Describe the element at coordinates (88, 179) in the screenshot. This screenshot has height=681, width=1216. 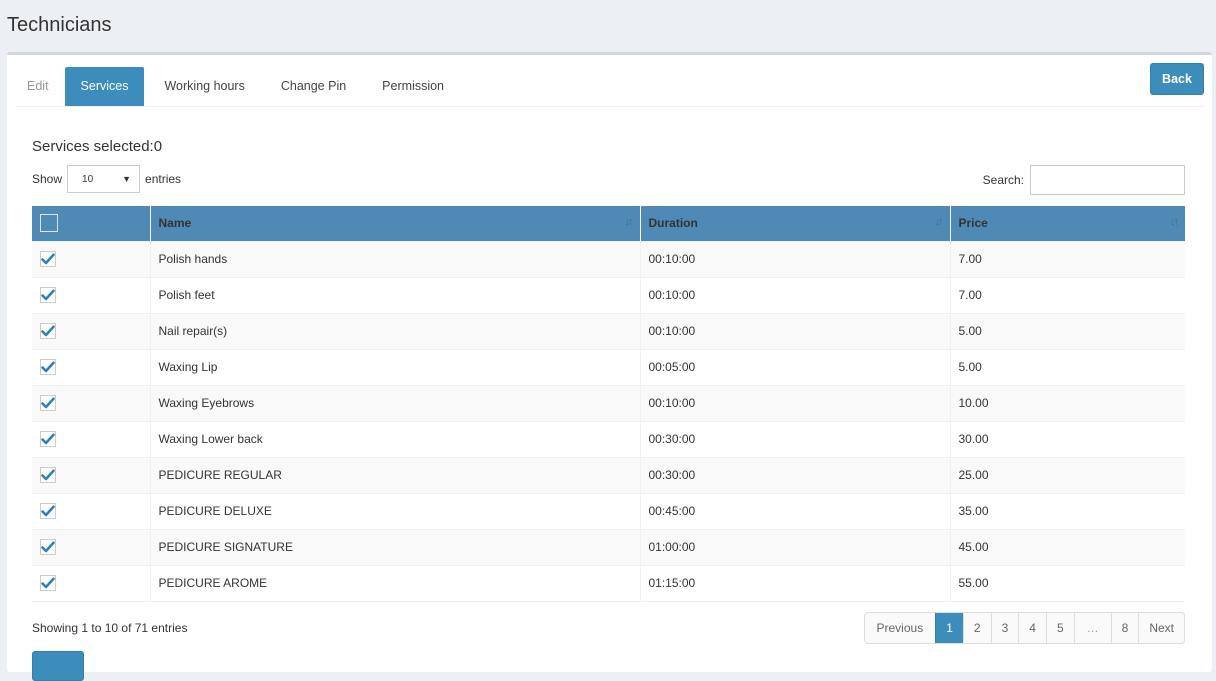
I see `entries-per-page-value: 10` at that location.